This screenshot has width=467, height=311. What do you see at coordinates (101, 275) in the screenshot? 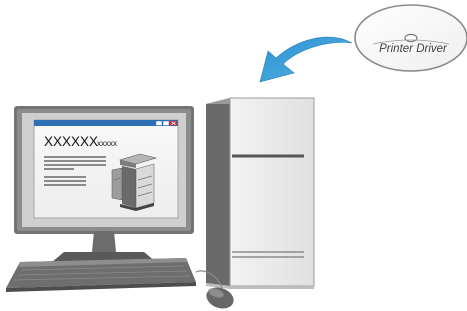
I see `keyboard` at bounding box center [101, 275].